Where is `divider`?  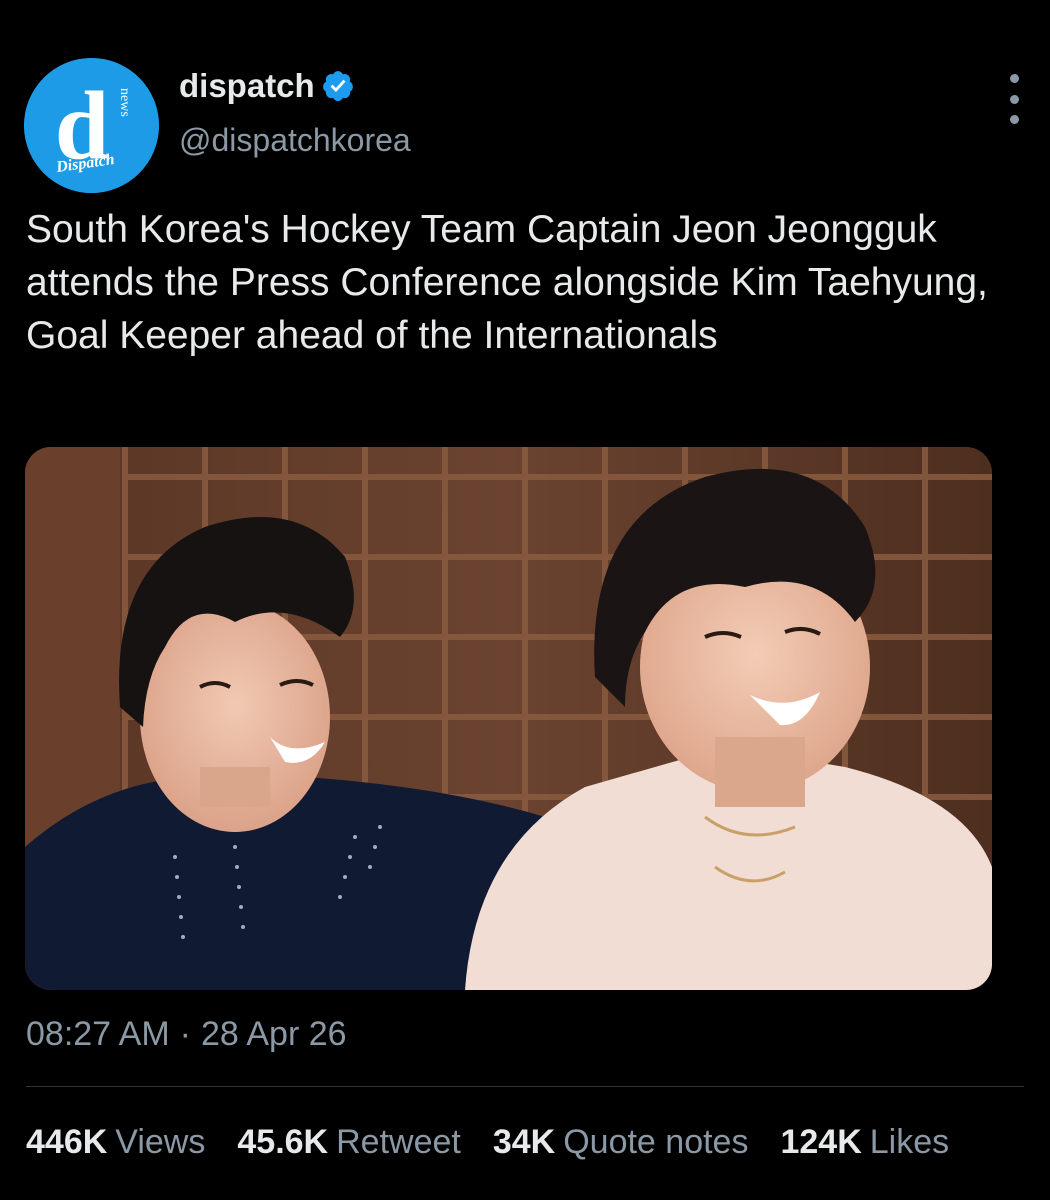
divider is located at coordinates (525, 1086).